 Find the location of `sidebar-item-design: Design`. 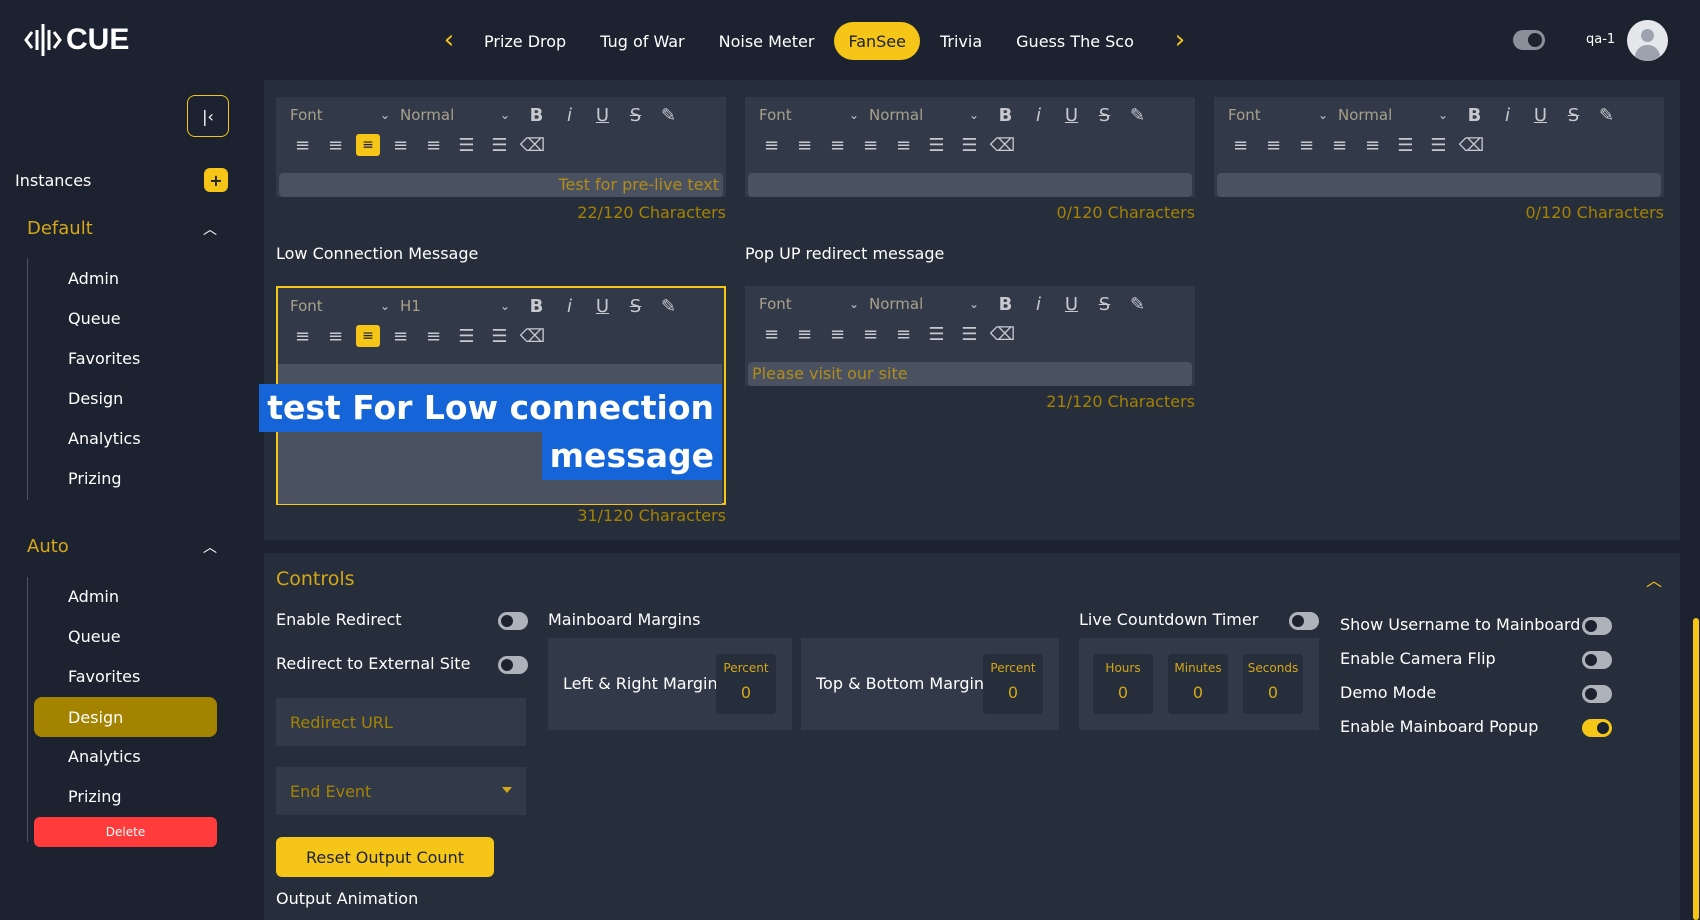

sidebar-item-design: Design is located at coordinates (125, 717).